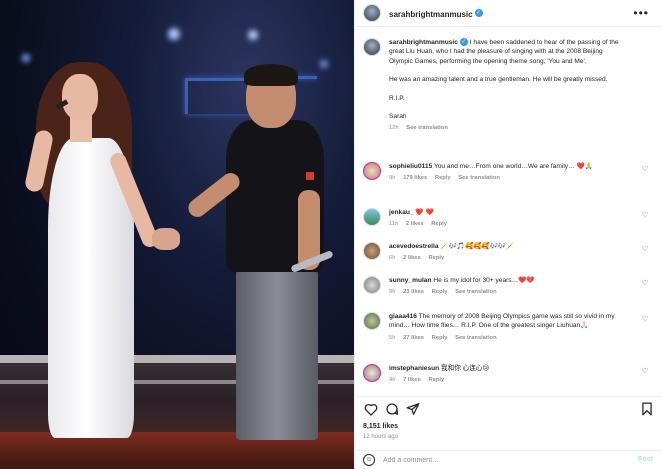 The image size is (662, 469). I want to click on comment-text: 我和你 心连心😢, so click(465, 368).